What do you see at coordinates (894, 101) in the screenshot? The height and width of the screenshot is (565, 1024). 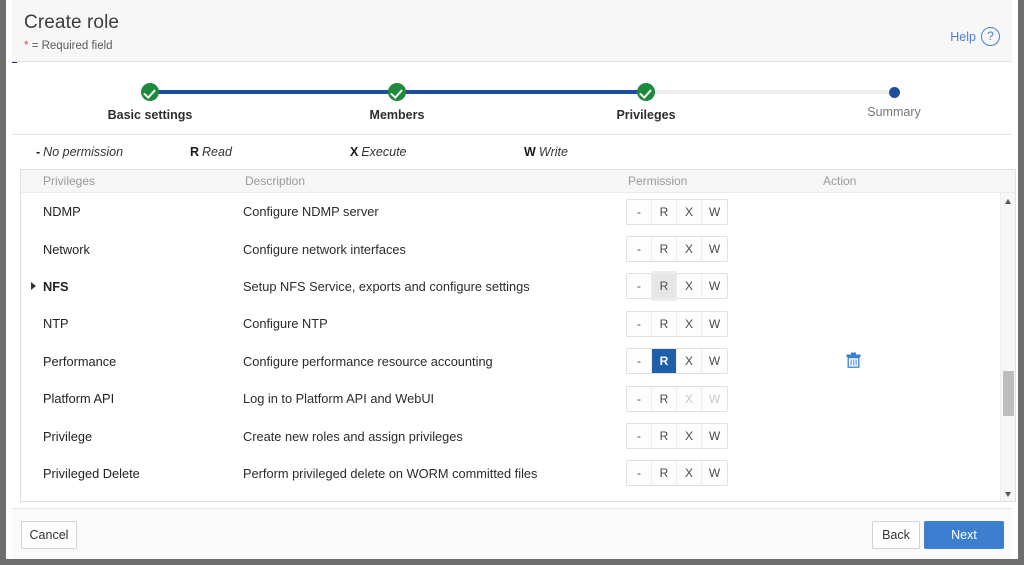 I see `step-summary: Summary` at bounding box center [894, 101].